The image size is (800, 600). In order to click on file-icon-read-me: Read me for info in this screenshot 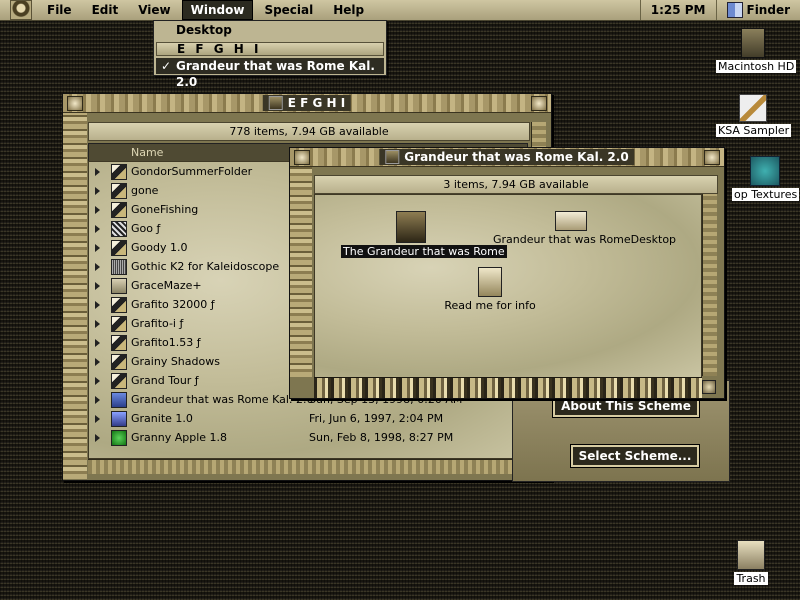, I will do `click(490, 289)`.